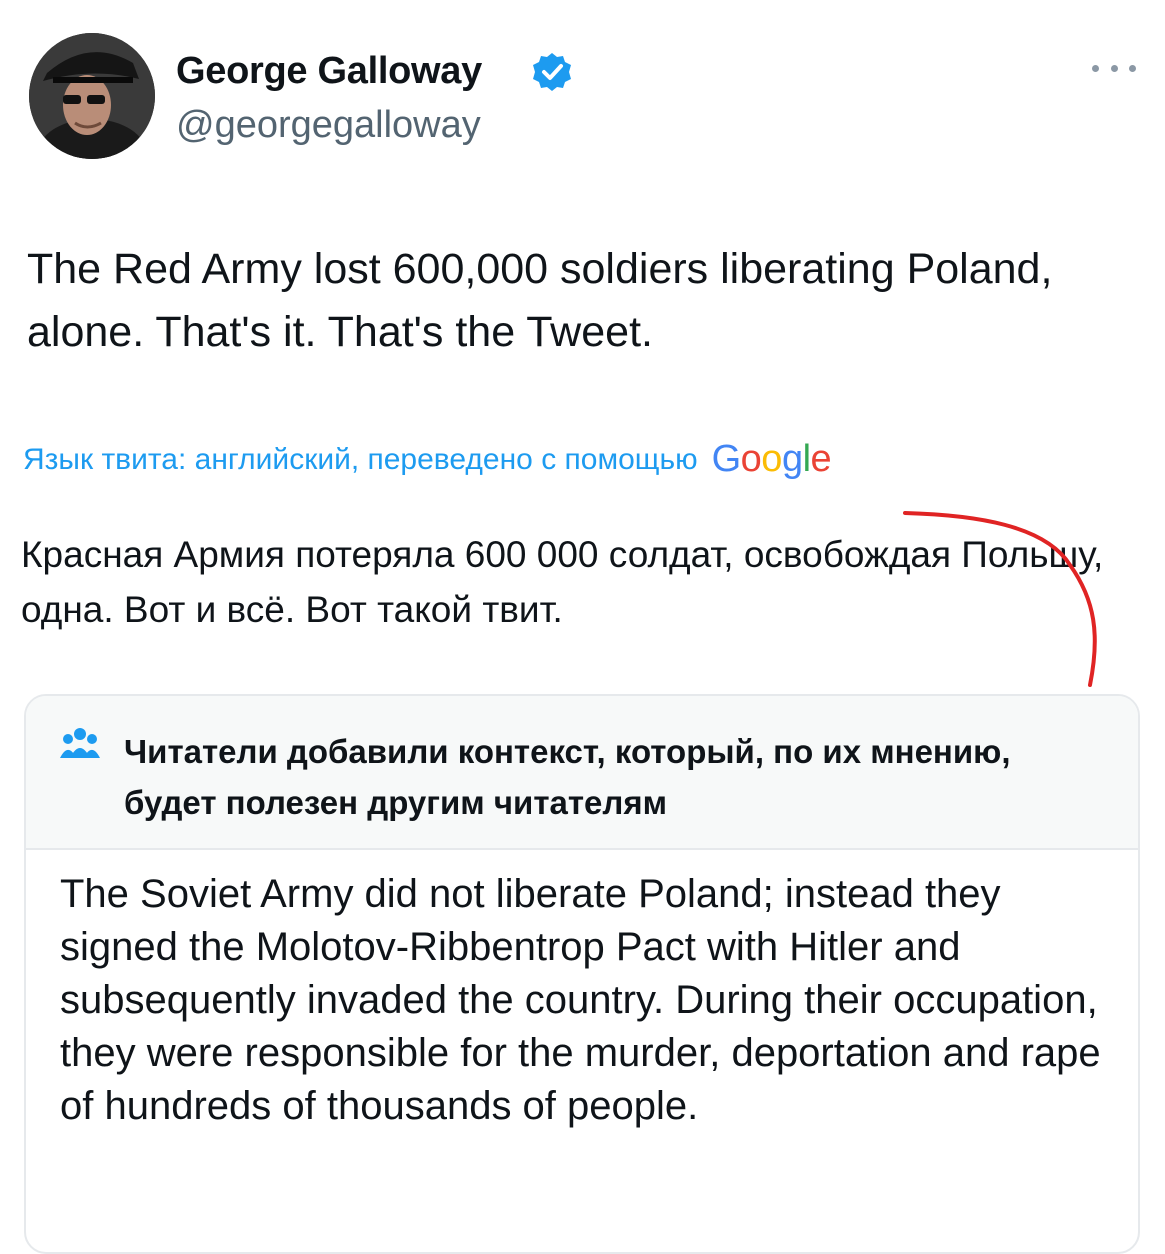 This screenshot has width=1165, height=1254. Describe the element at coordinates (329, 71) in the screenshot. I see `author-display-name: George Galloway` at that location.